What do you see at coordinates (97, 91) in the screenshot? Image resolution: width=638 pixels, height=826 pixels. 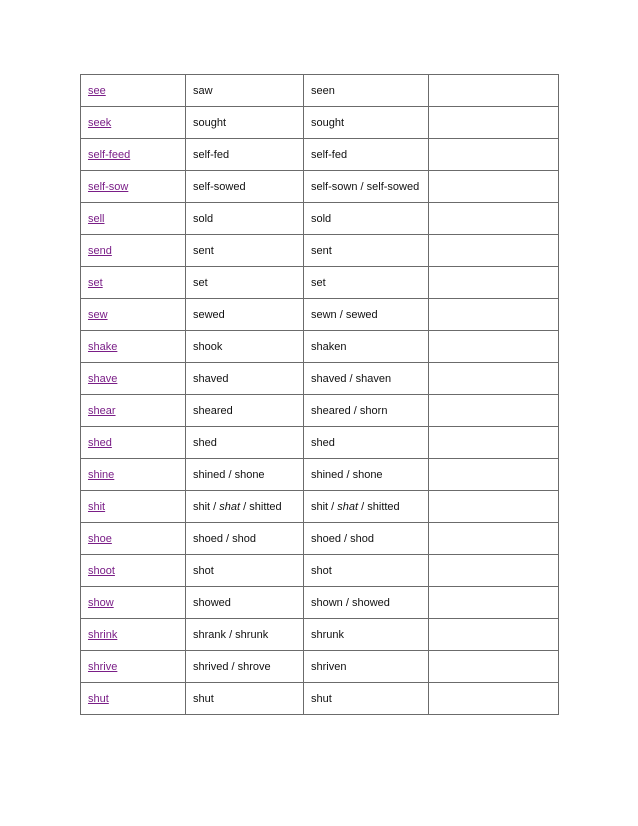 I see `verb-link: see` at bounding box center [97, 91].